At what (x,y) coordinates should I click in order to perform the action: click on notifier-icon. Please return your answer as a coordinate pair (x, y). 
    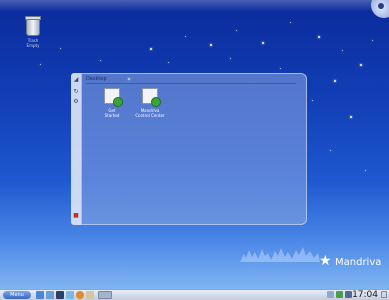
    Looking at the image, I should click on (330, 294).